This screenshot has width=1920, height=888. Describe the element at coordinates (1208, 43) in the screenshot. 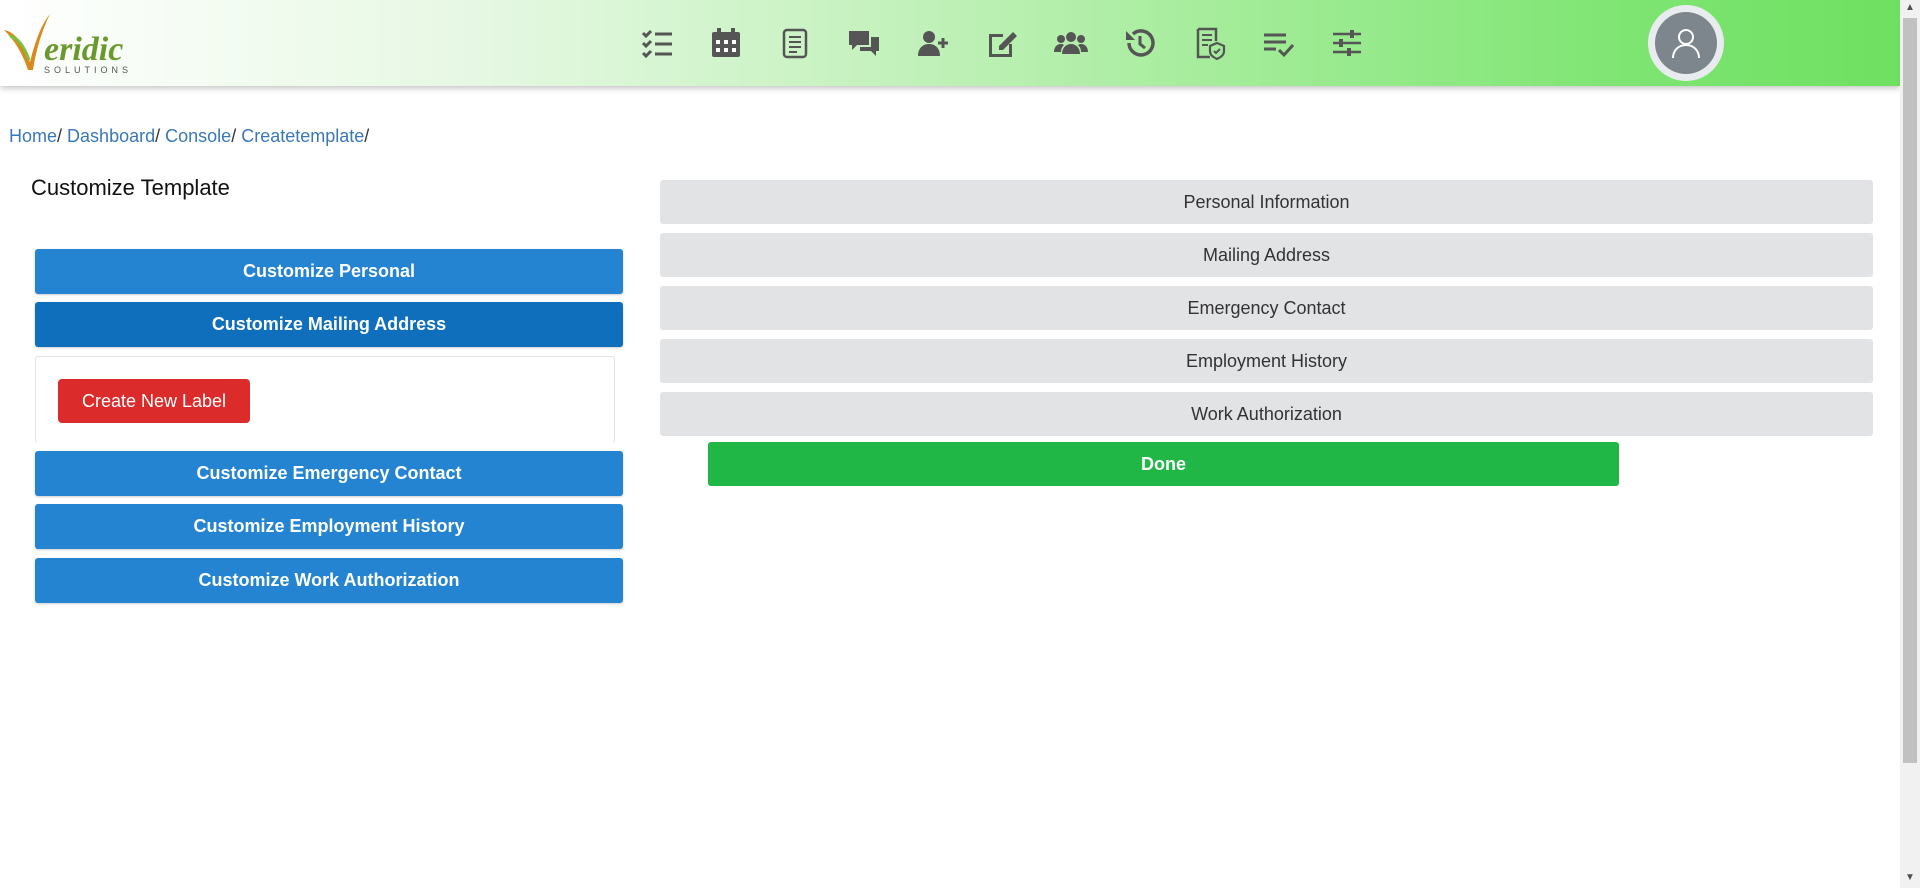

I see `certificate-icon` at that location.